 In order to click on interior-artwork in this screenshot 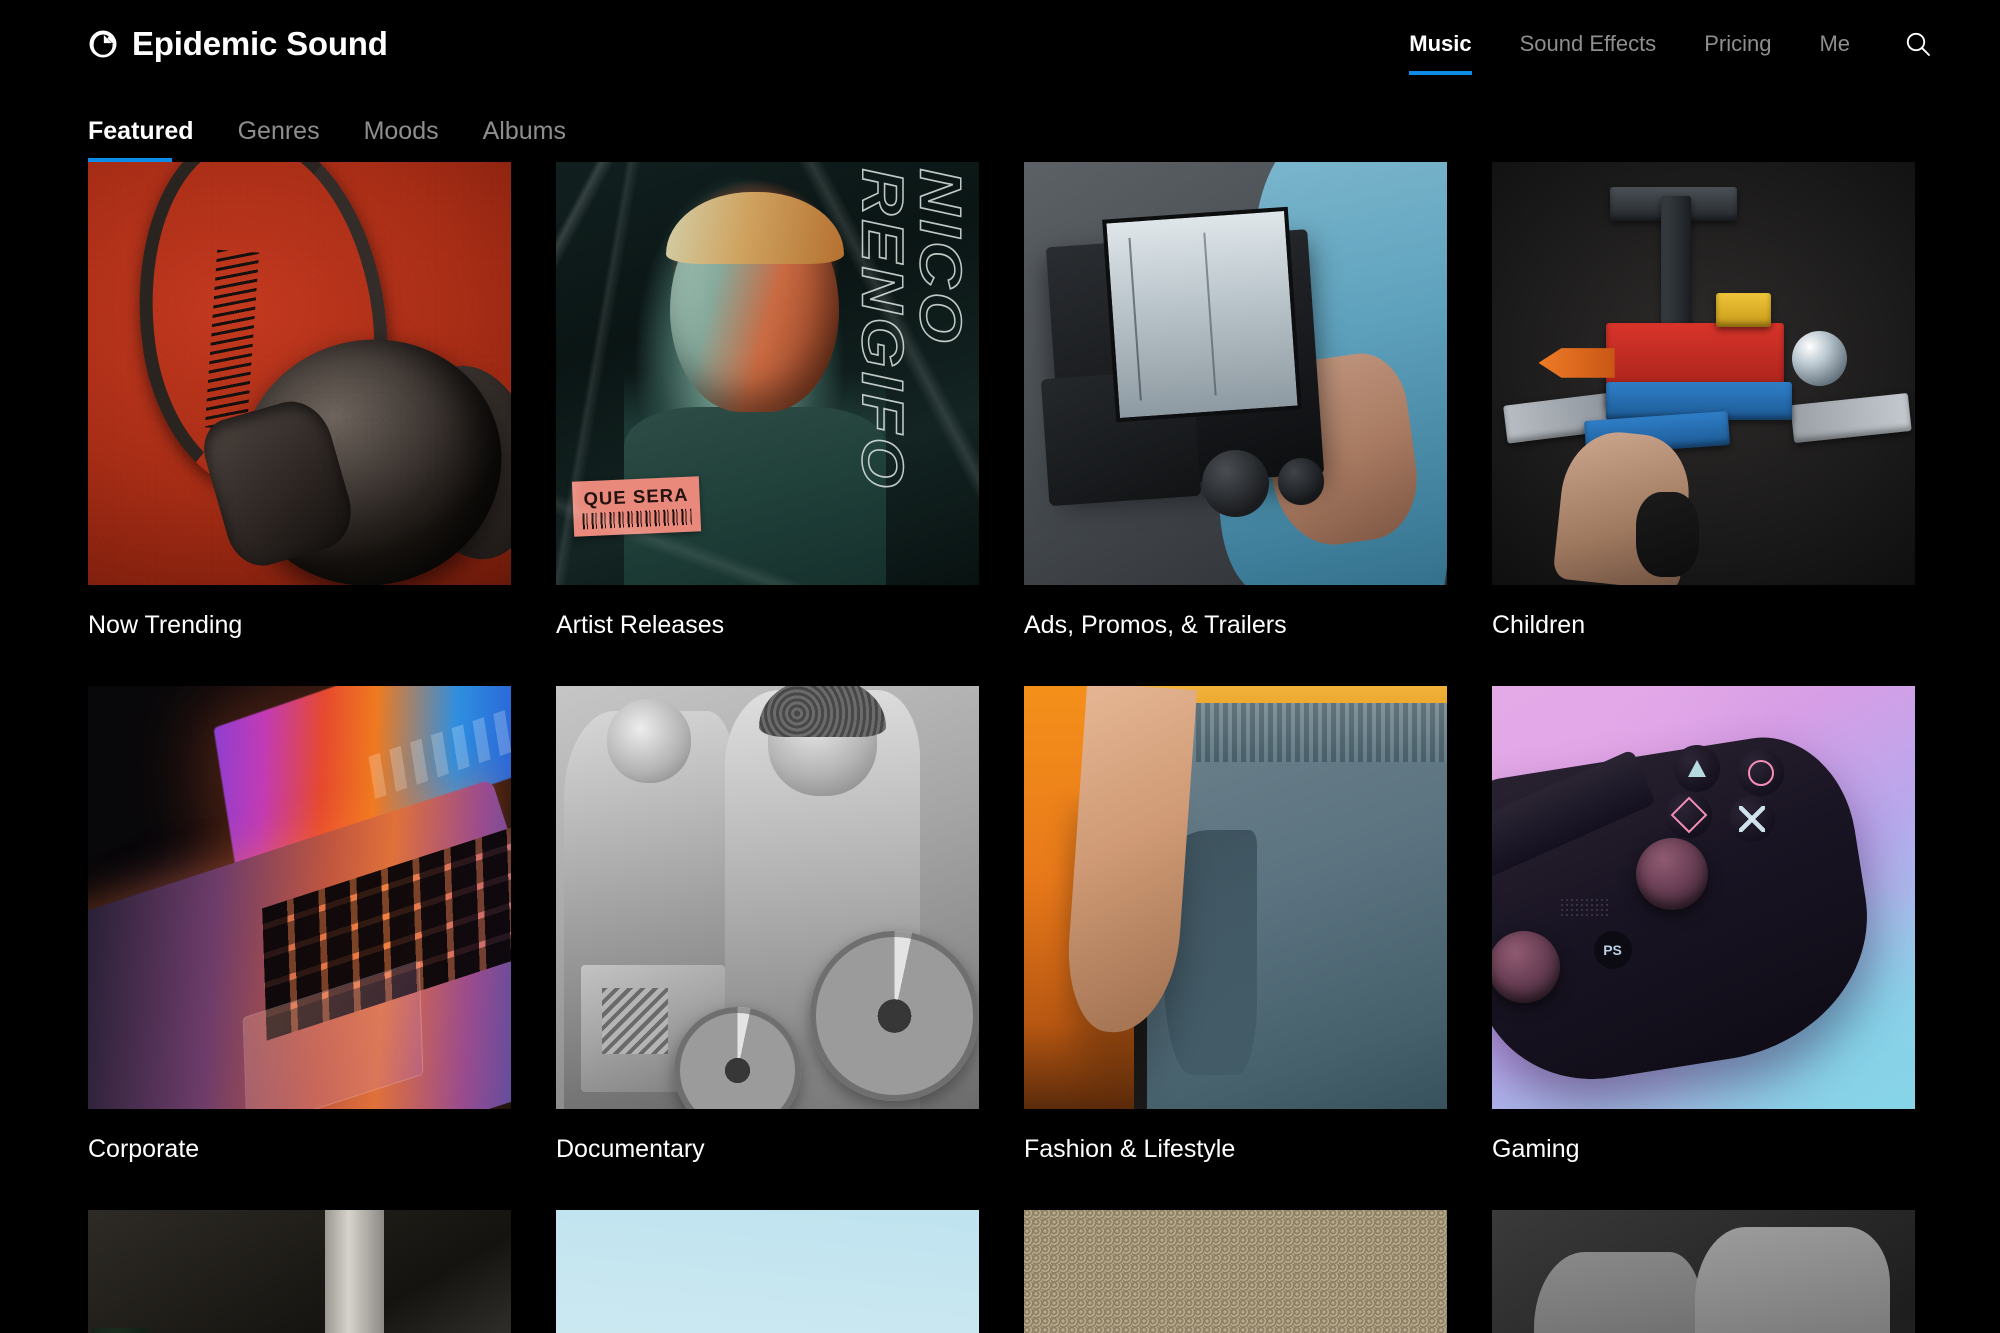, I will do `click(299, 1271)`.